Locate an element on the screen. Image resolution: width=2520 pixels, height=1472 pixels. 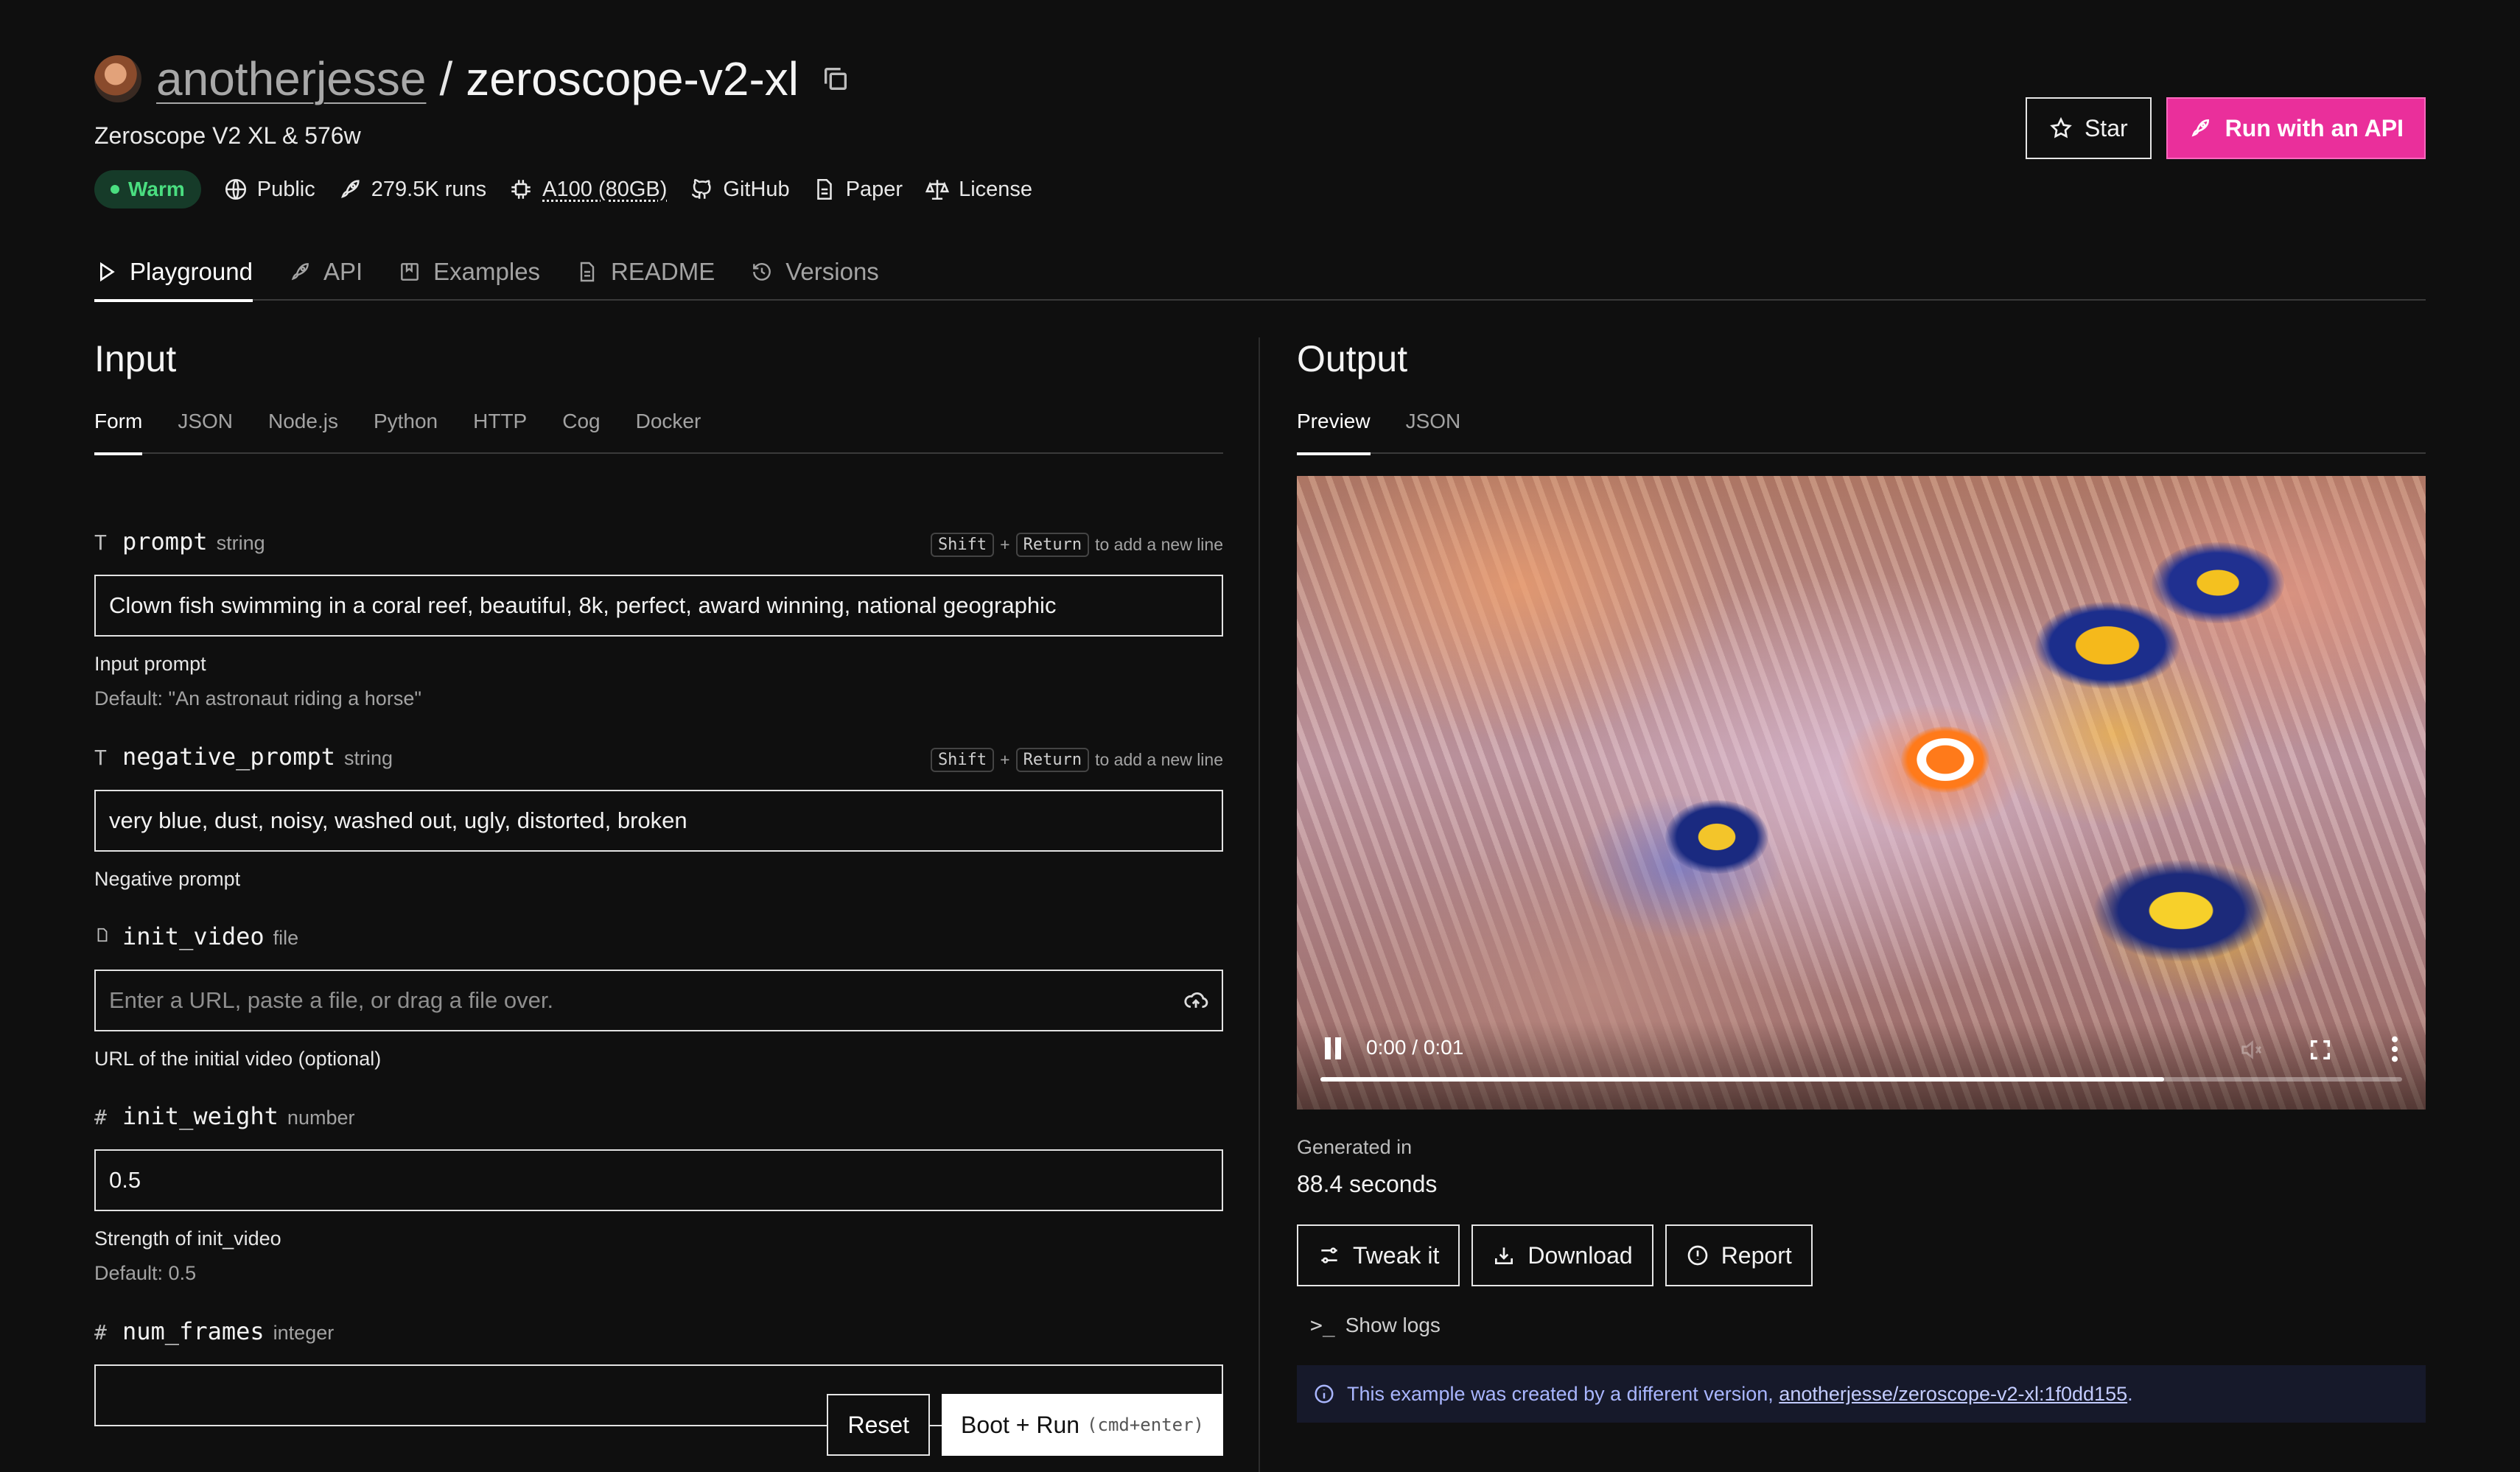
video-progress-fill is located at coordinates (1743, 1079).